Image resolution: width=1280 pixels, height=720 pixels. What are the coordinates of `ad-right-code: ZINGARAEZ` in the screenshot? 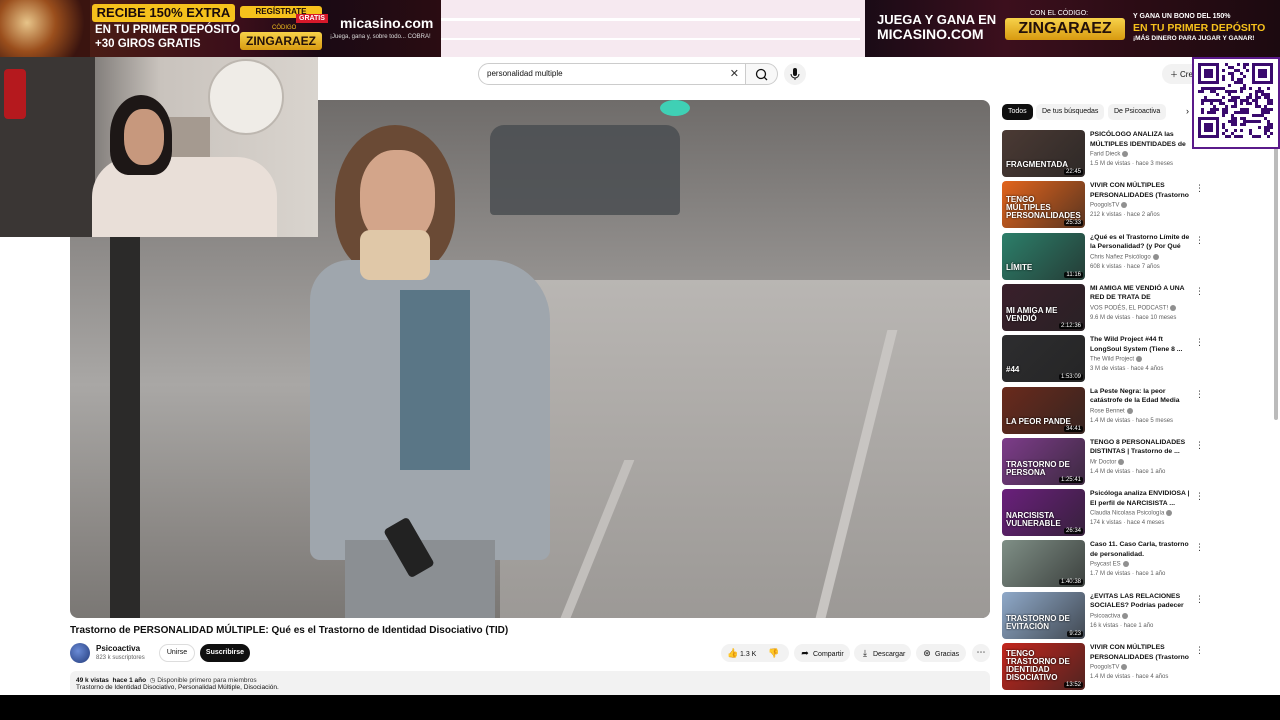 It's located at (1065, 29).